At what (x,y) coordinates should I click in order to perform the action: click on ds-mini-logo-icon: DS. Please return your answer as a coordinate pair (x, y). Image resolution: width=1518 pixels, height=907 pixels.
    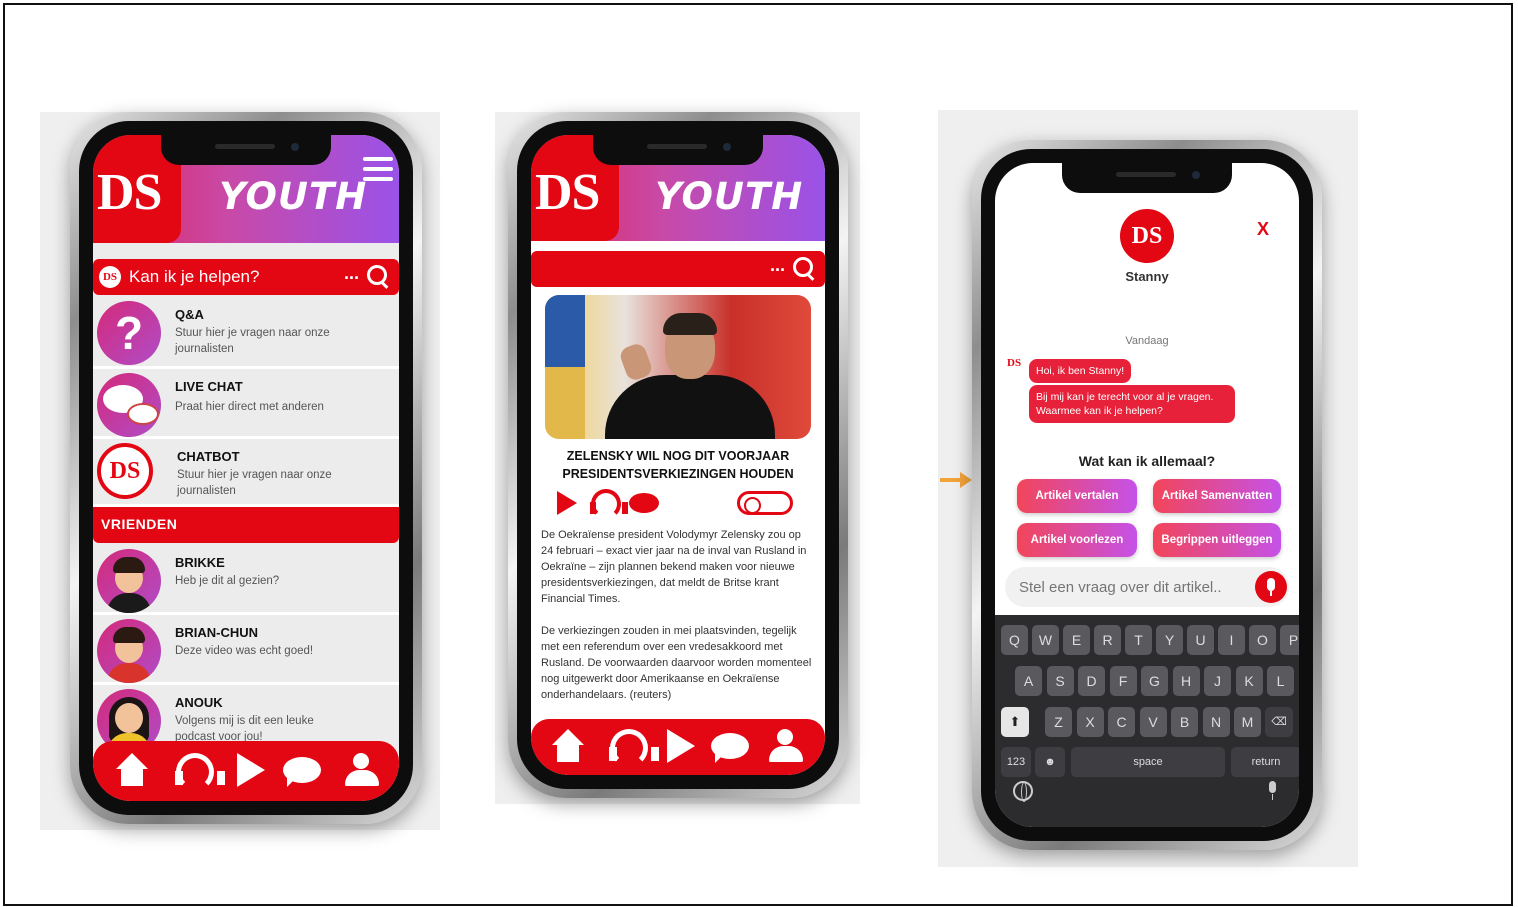
    Looking at the image, I should click on (110, 277).